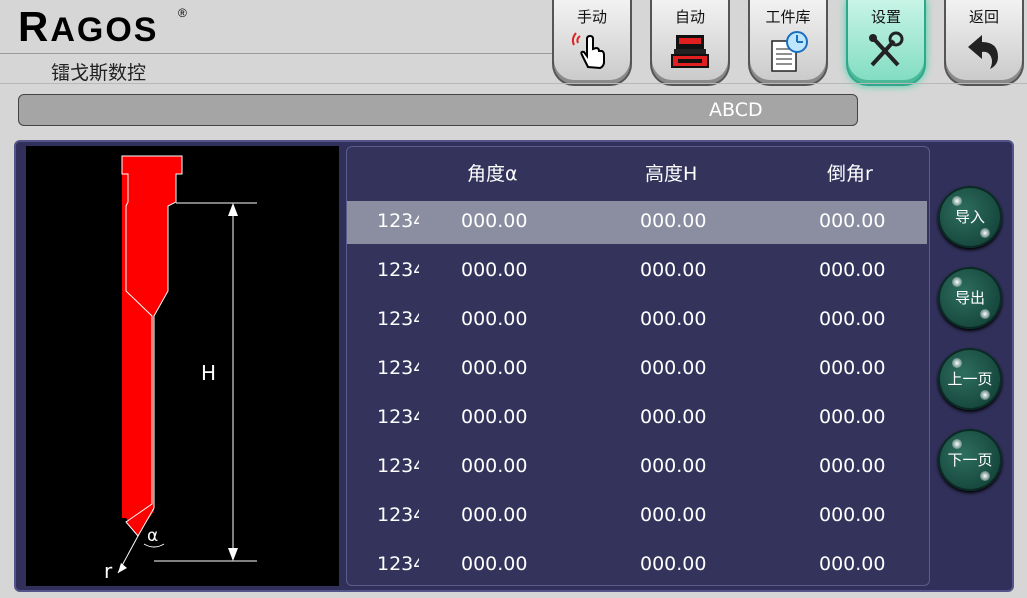 This screenshot has width=1027, height=598. Describe the element at coordinates (438, 110) in the screenshot. I see `workpiece-name-field: ABCD` at that location.